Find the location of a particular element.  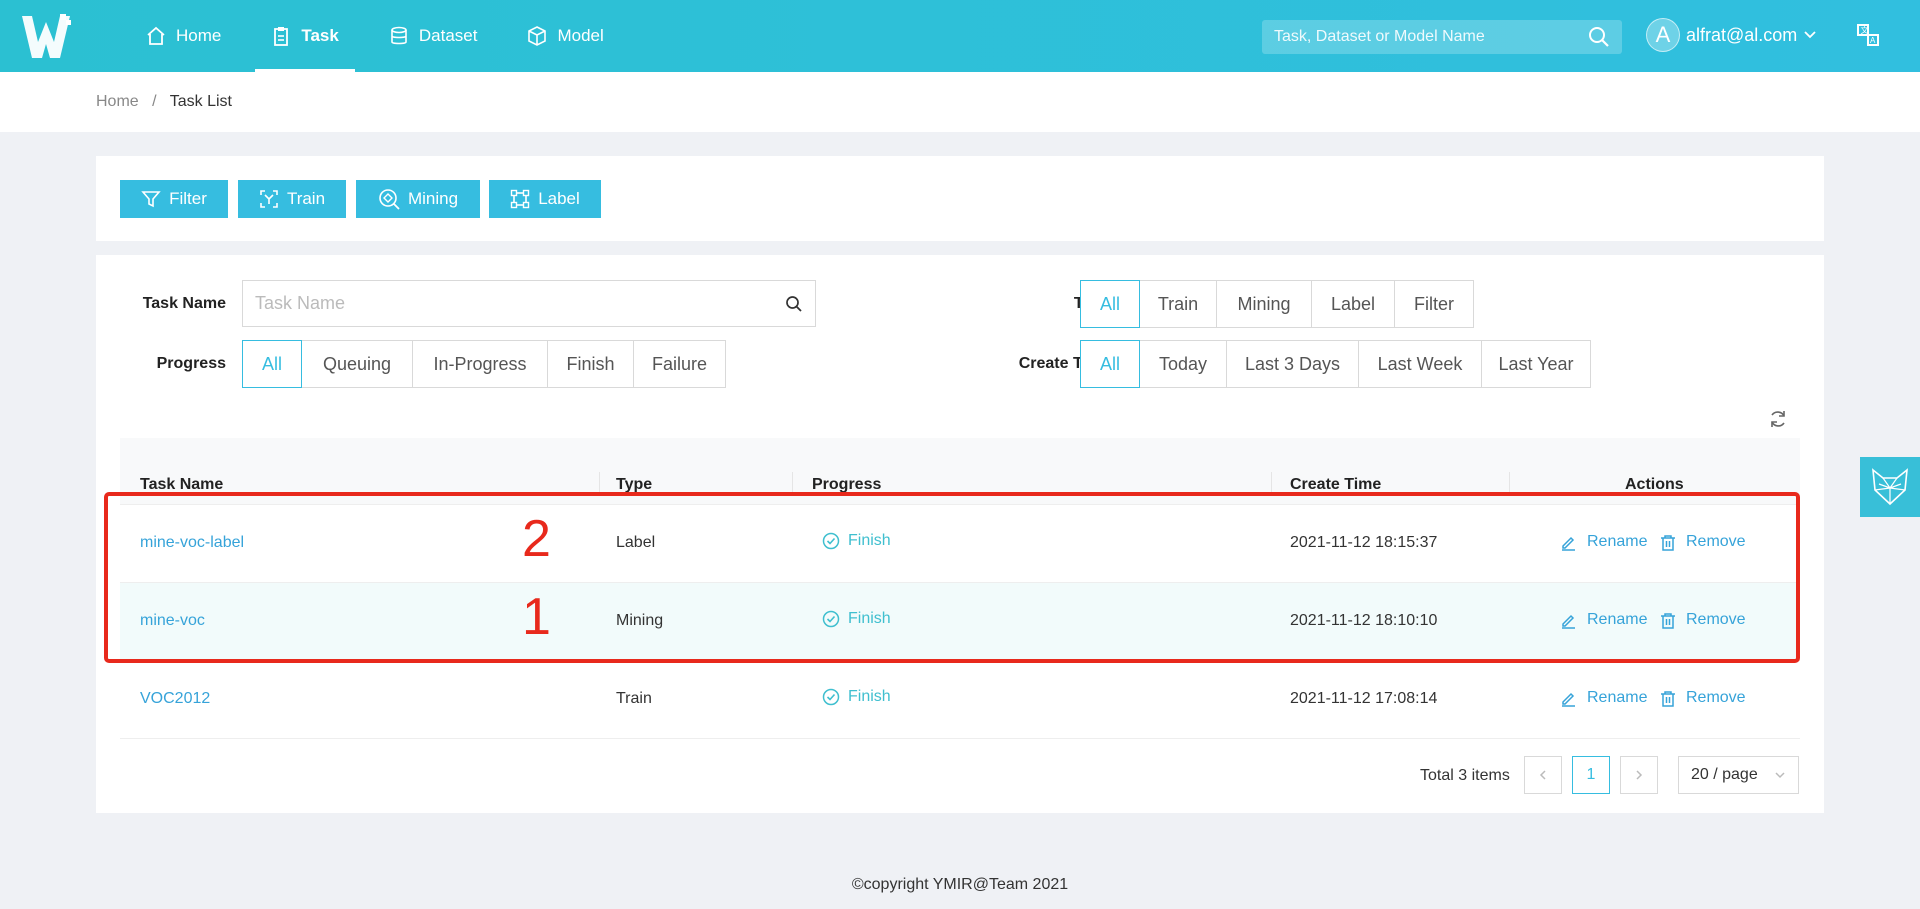

task-name-filter is located at coordinates (529, 303).